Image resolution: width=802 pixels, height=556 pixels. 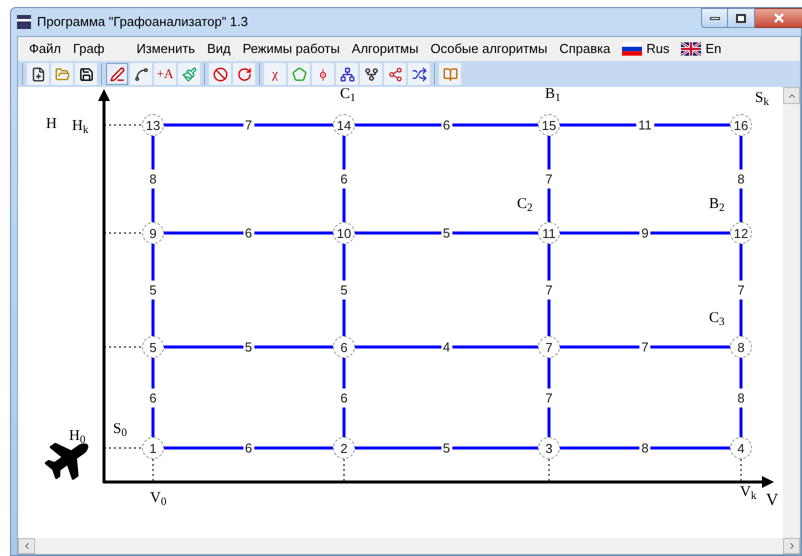 What do you see at coordinates (275, 74) in the screenshot?
I see `toolbar-button: χ` at bounding box center [275, 74].